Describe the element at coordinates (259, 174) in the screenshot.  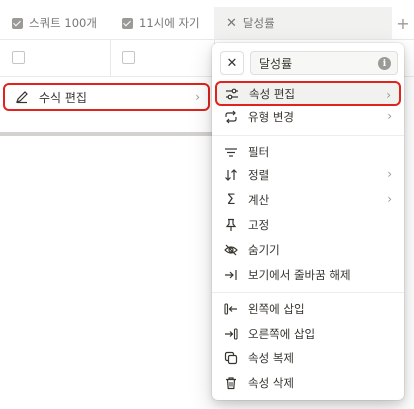
I see `menu-item-label: 정렬` at that location.